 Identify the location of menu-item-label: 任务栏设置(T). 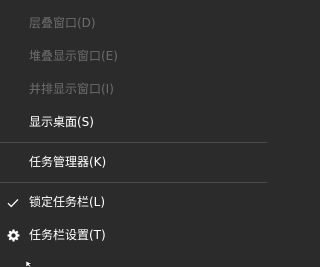
(67, 235).